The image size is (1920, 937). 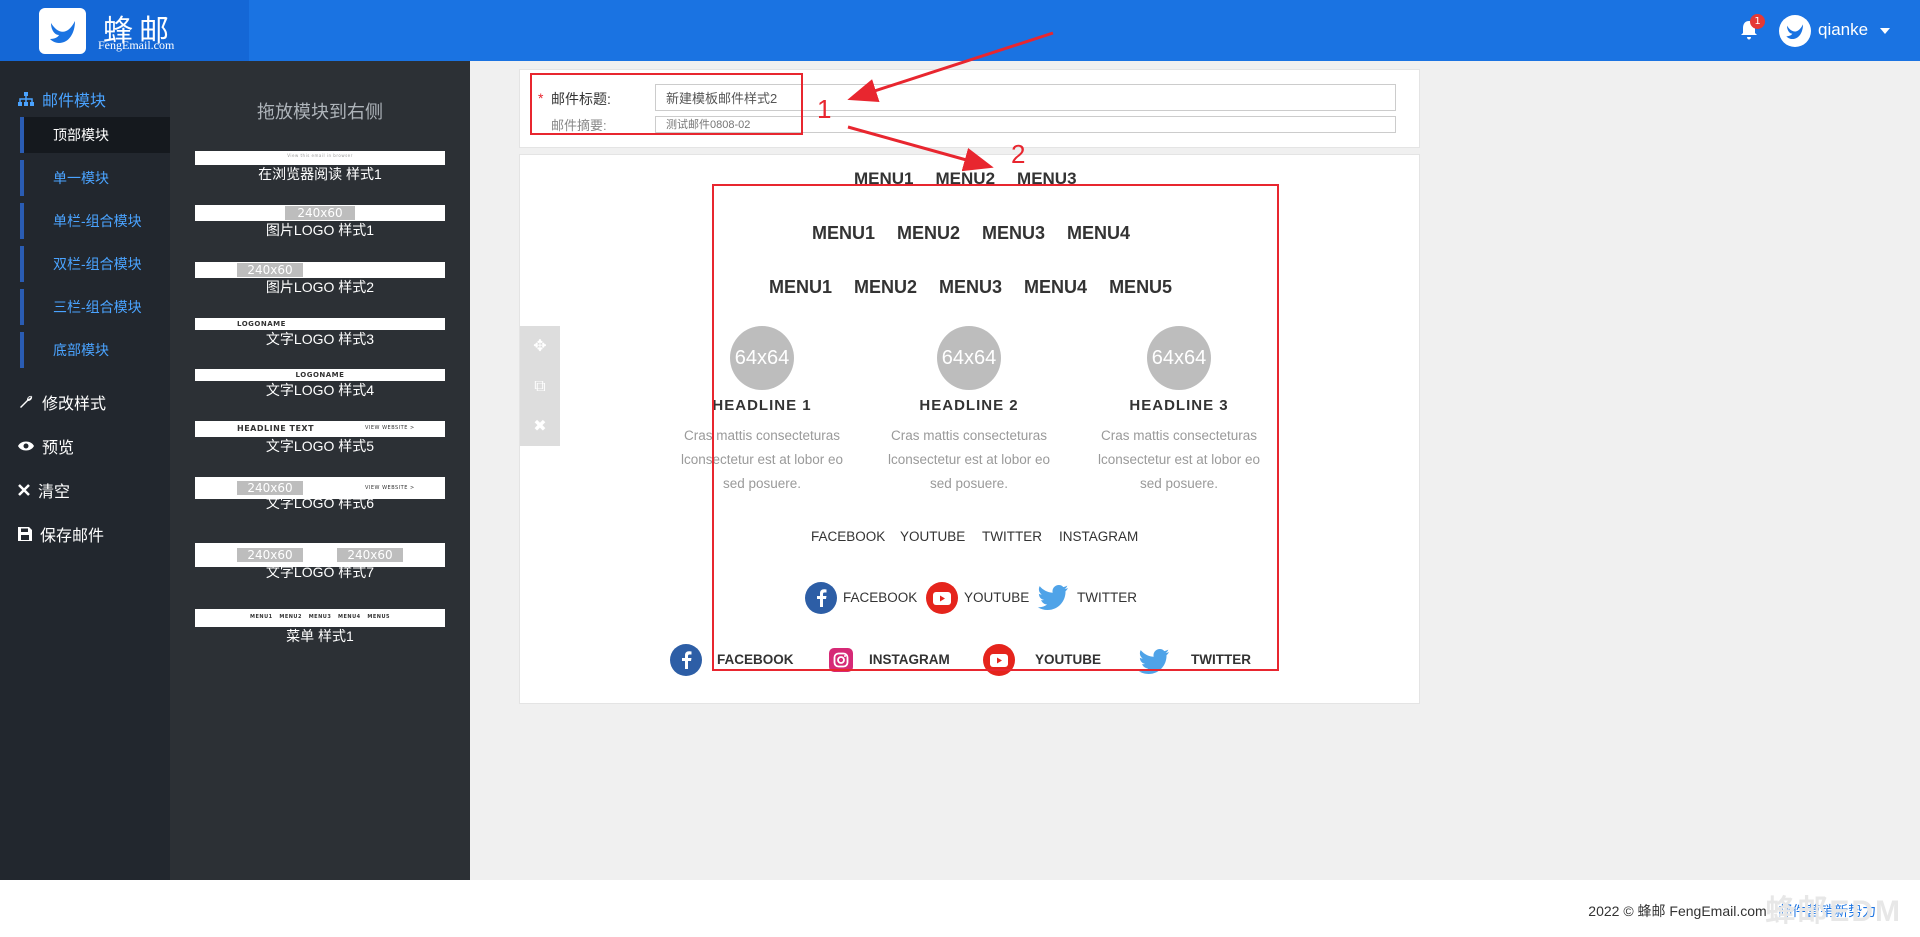 I want to click on thumb-text: View this email in browser, so click(x=320, y=155).